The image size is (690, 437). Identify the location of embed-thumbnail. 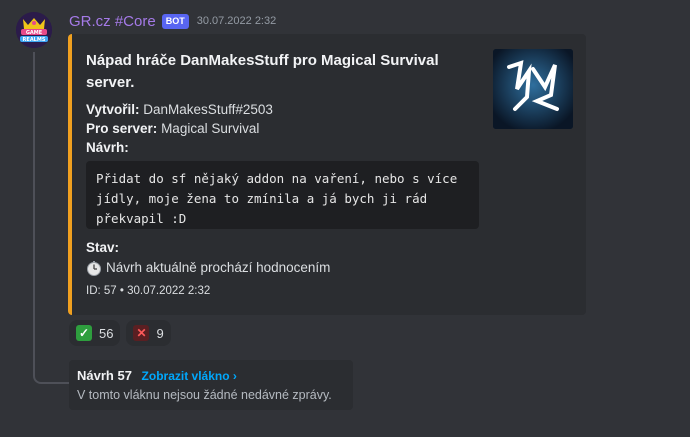
(533, 89).